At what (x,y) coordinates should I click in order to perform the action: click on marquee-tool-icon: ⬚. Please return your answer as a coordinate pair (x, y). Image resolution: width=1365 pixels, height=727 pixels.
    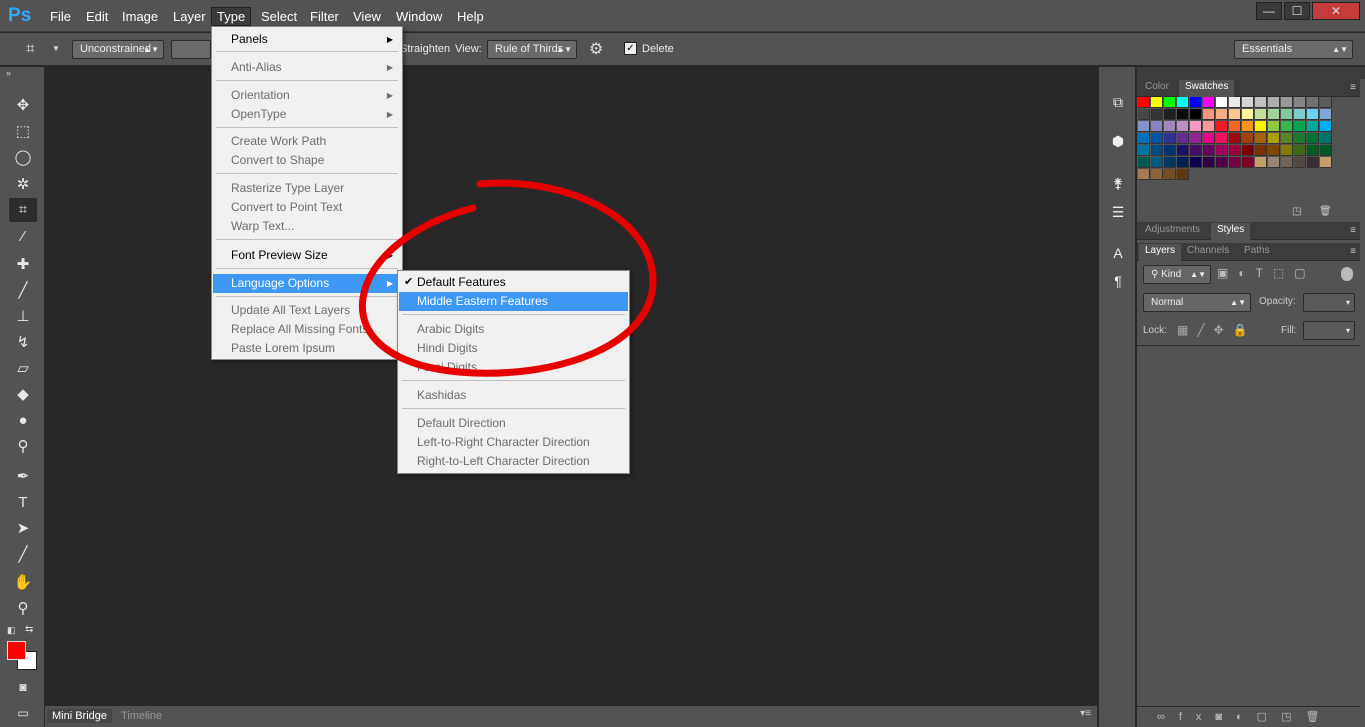
    Looking at the image, I should click on (23, 132).